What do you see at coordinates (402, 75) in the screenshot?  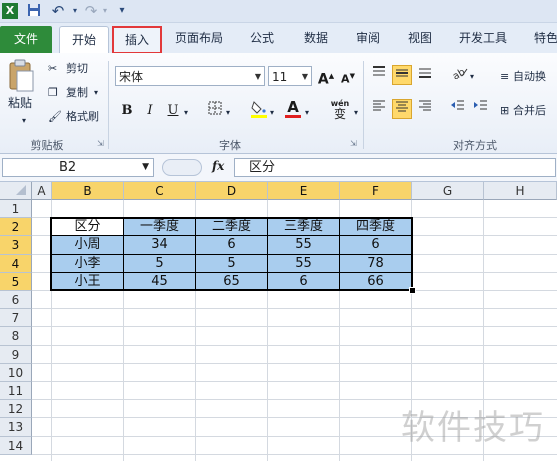 I see `align-middle-icon` at bounding box center [402, 75].